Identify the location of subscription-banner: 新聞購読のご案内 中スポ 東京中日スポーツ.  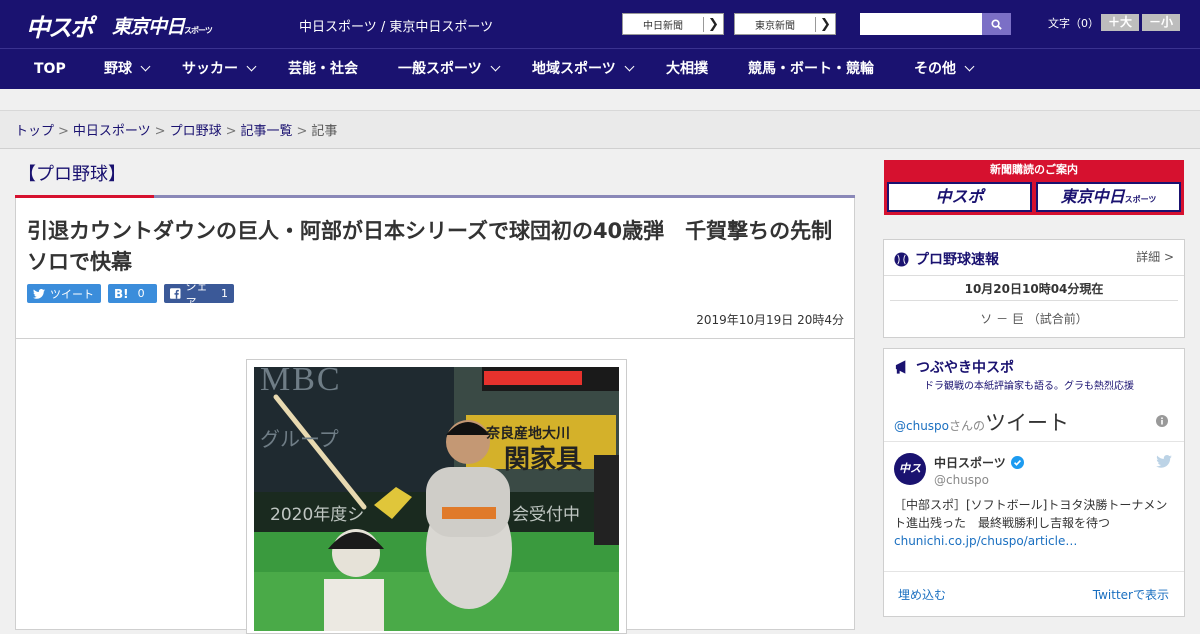
(1034, 187).